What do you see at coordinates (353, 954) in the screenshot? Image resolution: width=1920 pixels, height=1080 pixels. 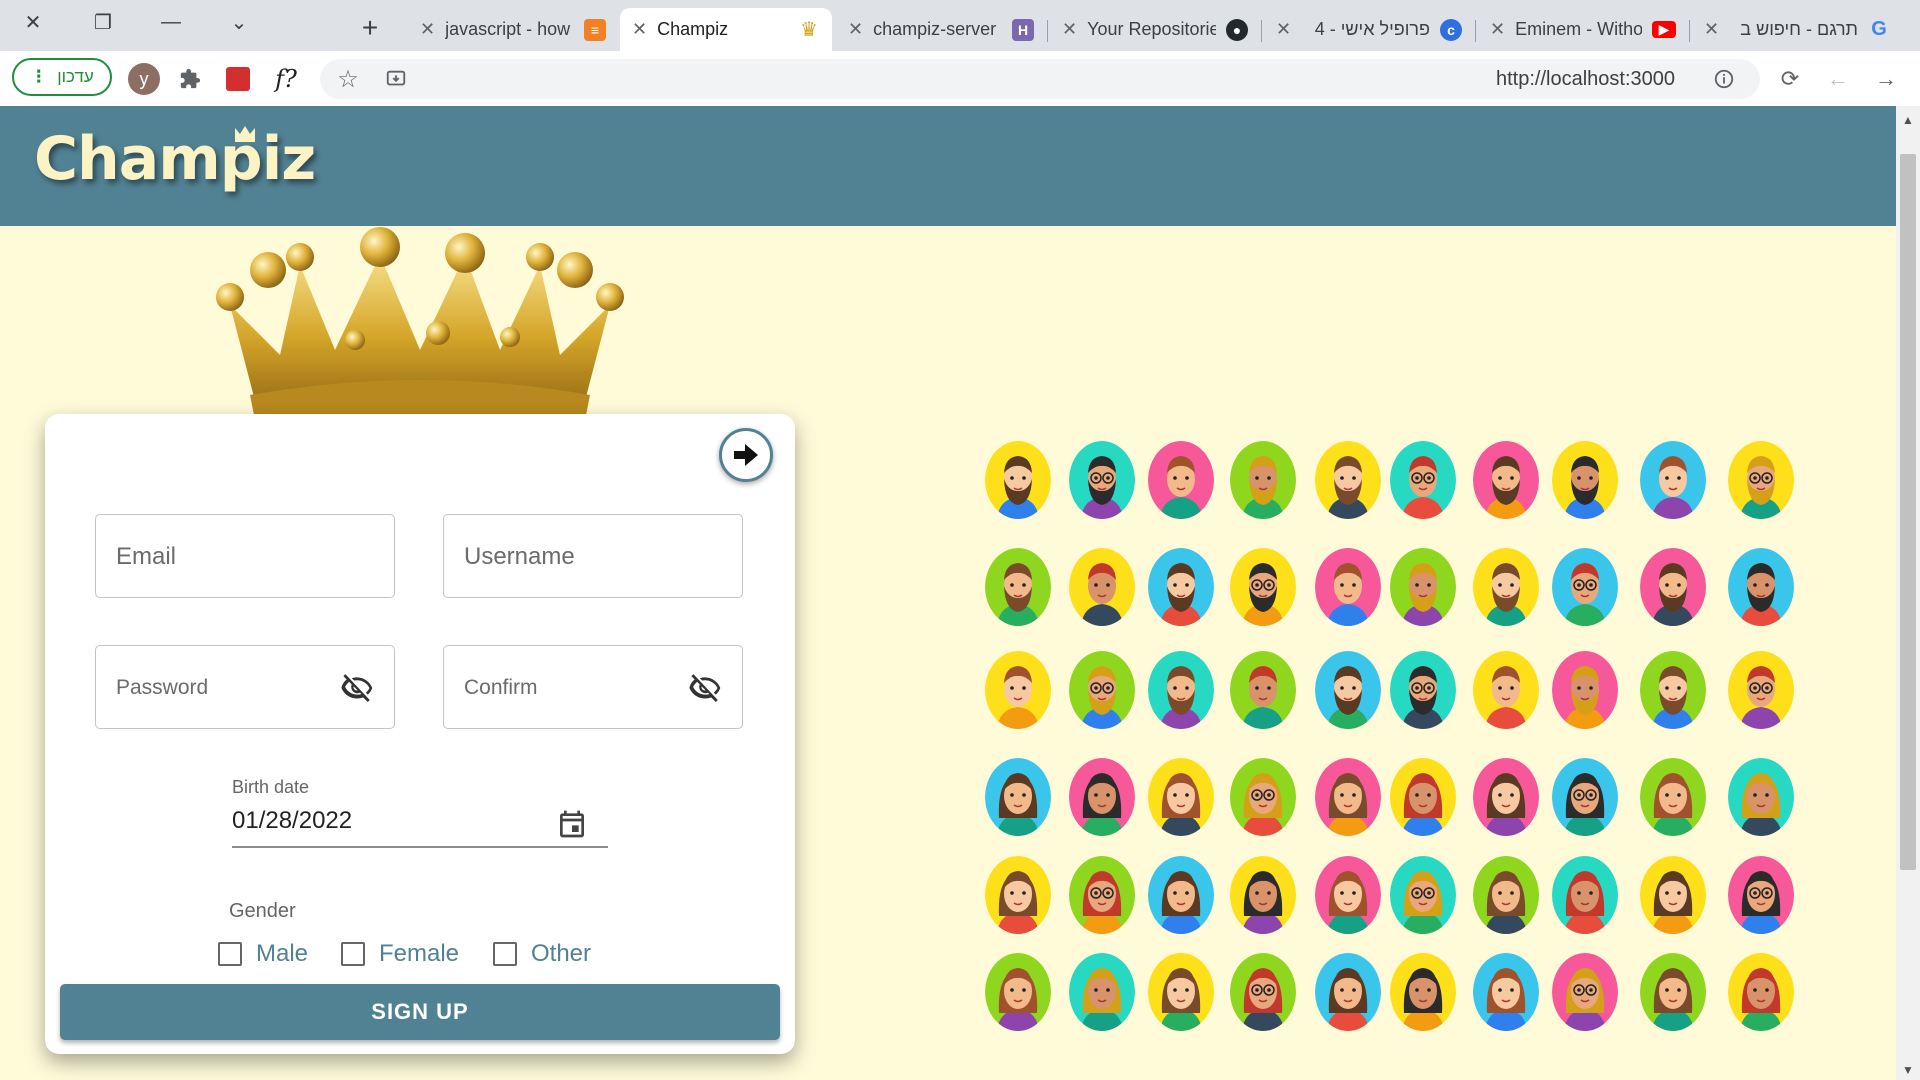 I see `female-checkbox` at bounding box center [353, 954].